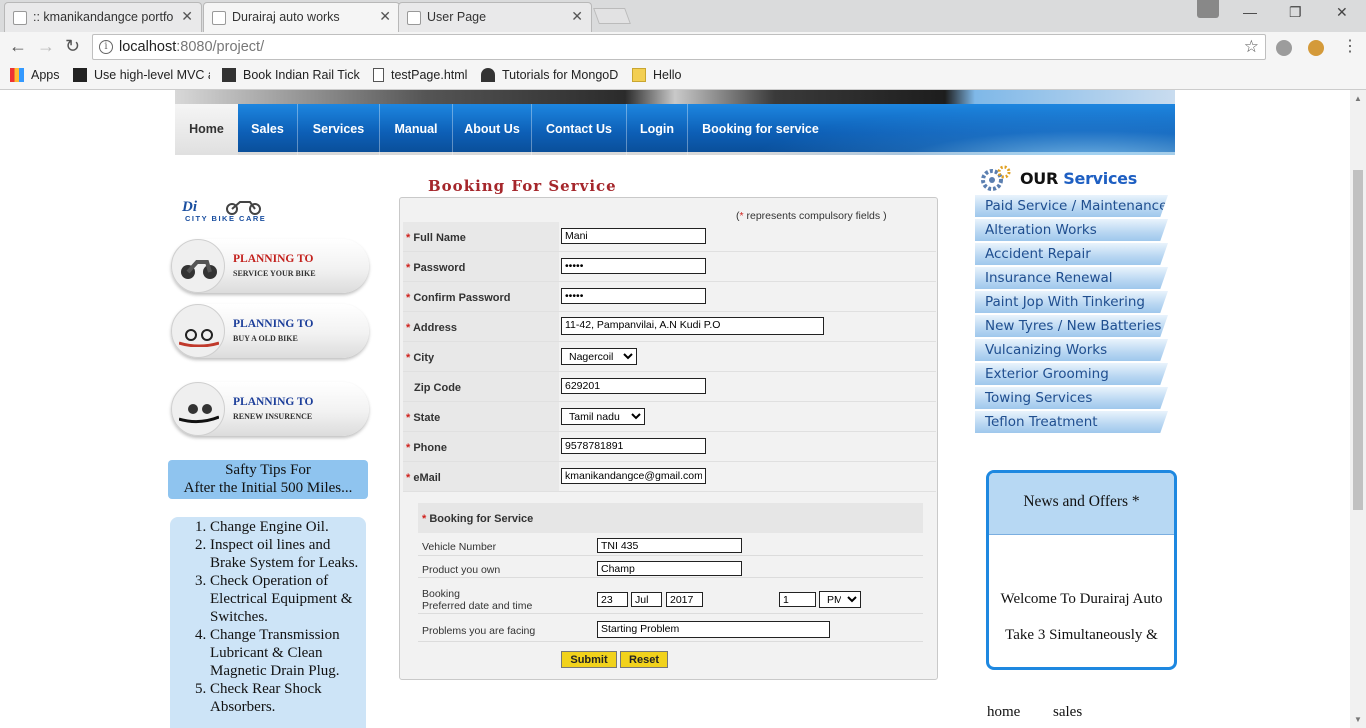 The width and height of the screenshot is (1366, 728). What do you see at coordinates (1071, 206) in the screenshot?
I see `service-paid-maintenance: Paid Service / Maintenance` at bounding box center [1071, 206].